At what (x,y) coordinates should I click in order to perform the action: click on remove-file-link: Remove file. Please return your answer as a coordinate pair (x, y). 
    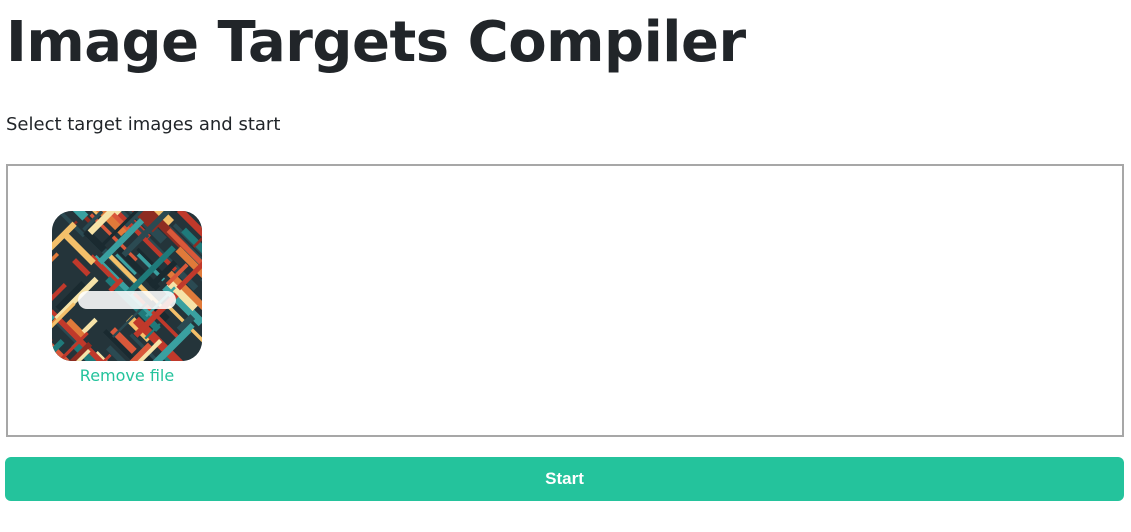
    Looking at the image, I should click on (127, 376).